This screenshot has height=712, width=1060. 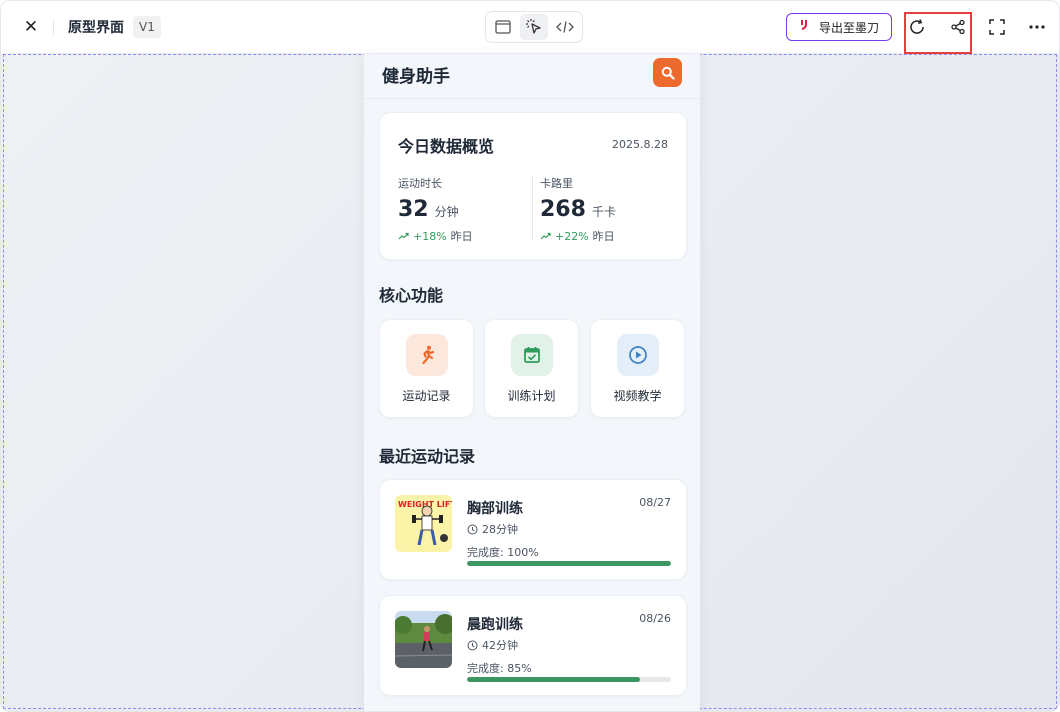 I want to click on record-card: WEIGHT LIFT 胸部训练 08/27 28分钟 完成度: 100%, so click(x=533, y=529).